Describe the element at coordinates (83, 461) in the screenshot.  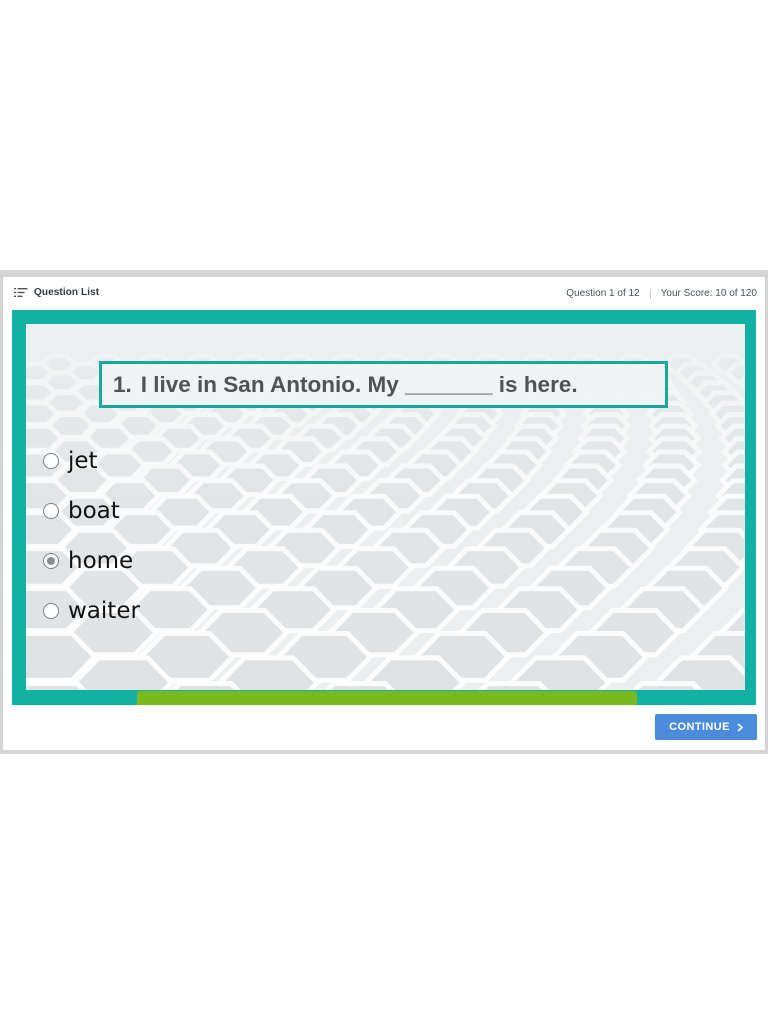
I see `choice-label: jet` at that location.